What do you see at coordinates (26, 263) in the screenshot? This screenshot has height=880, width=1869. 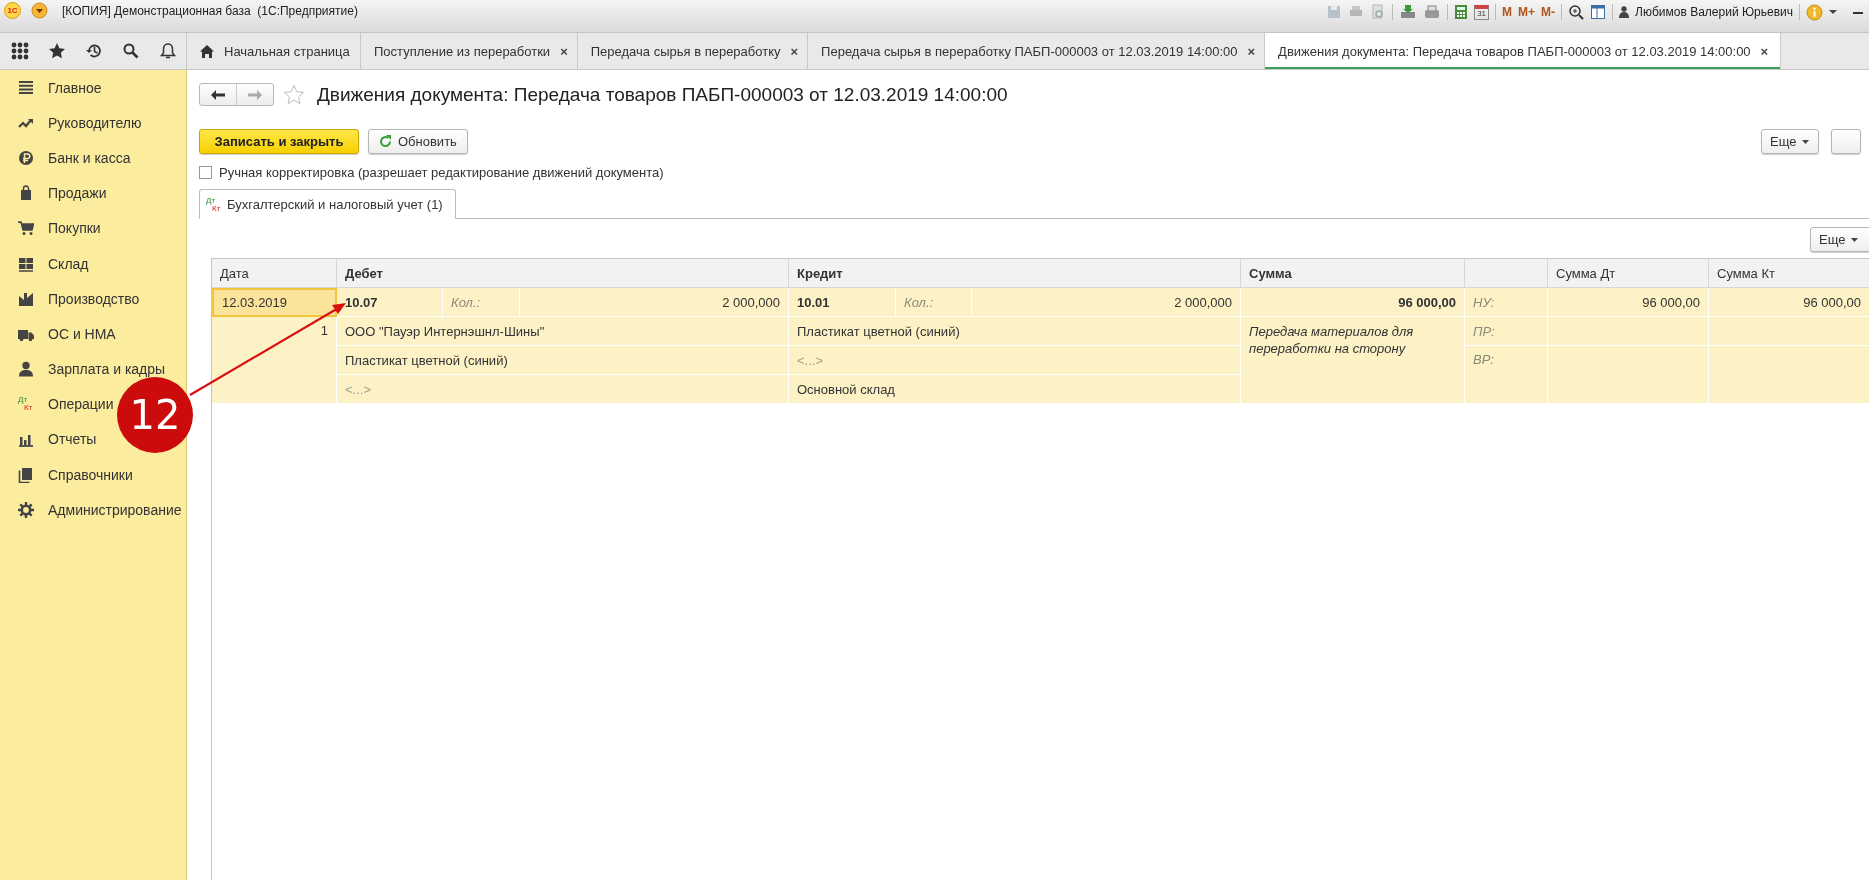 I see `grid-icon` at bounding box center [26, 263].